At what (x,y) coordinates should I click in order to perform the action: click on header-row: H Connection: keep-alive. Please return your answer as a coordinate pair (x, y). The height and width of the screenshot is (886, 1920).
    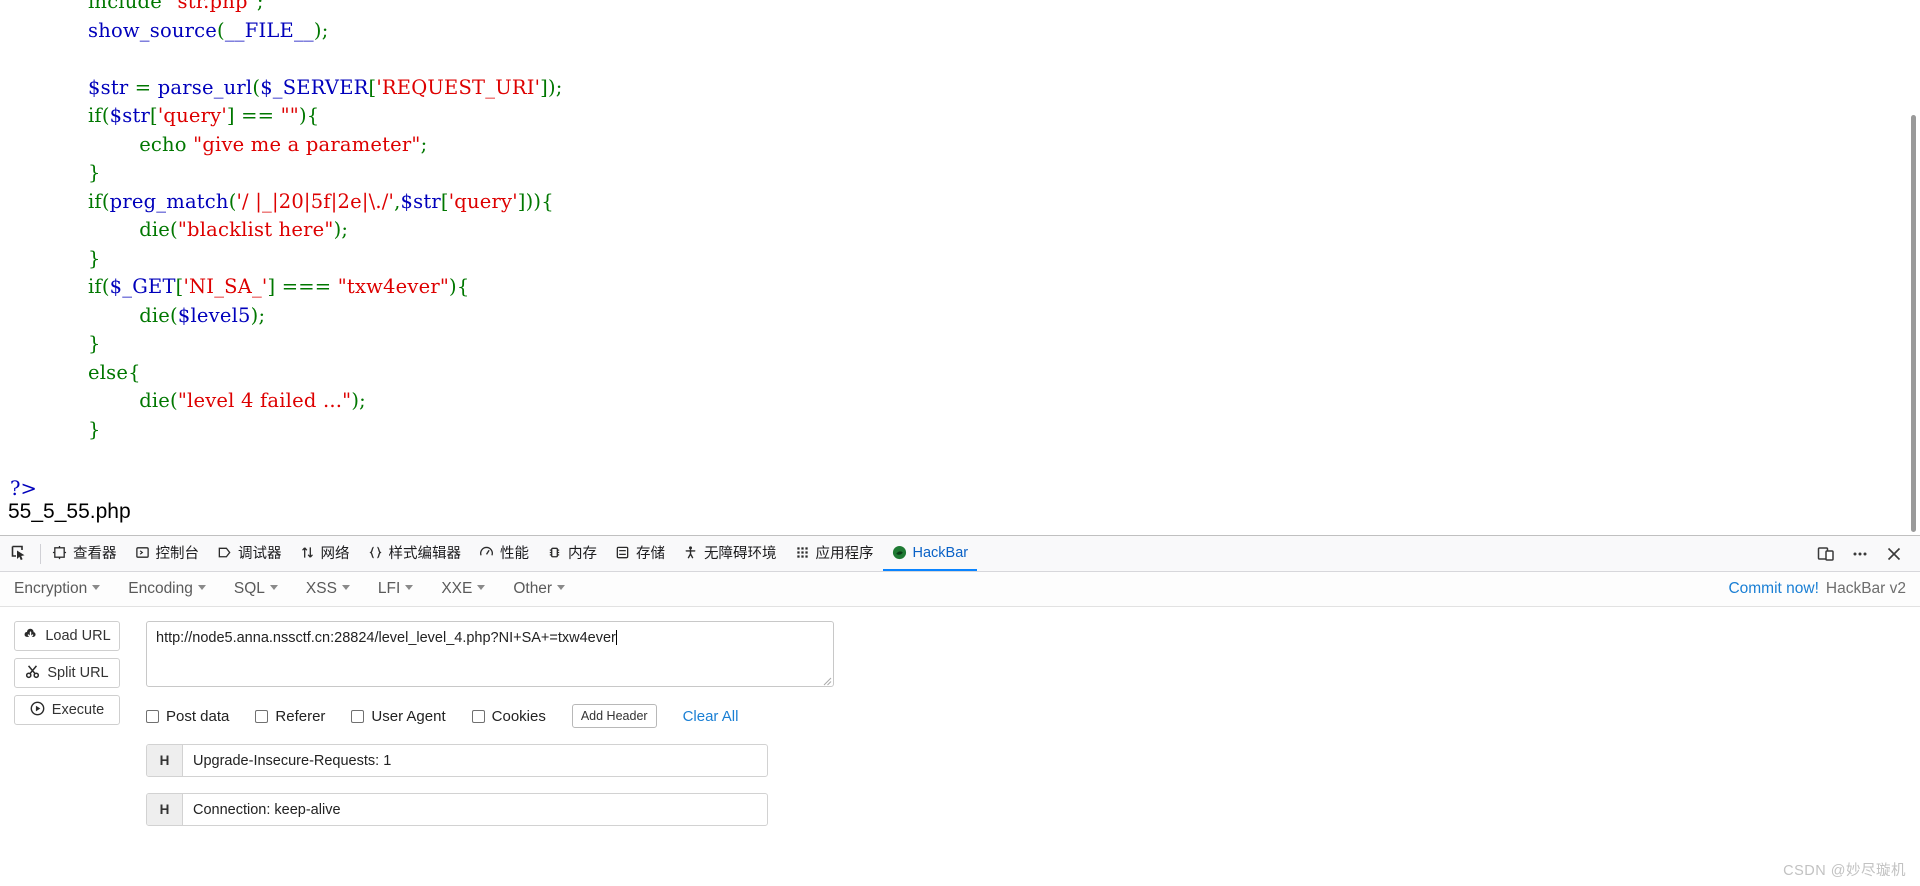
    Looking at the image, I should click on (457, 809).